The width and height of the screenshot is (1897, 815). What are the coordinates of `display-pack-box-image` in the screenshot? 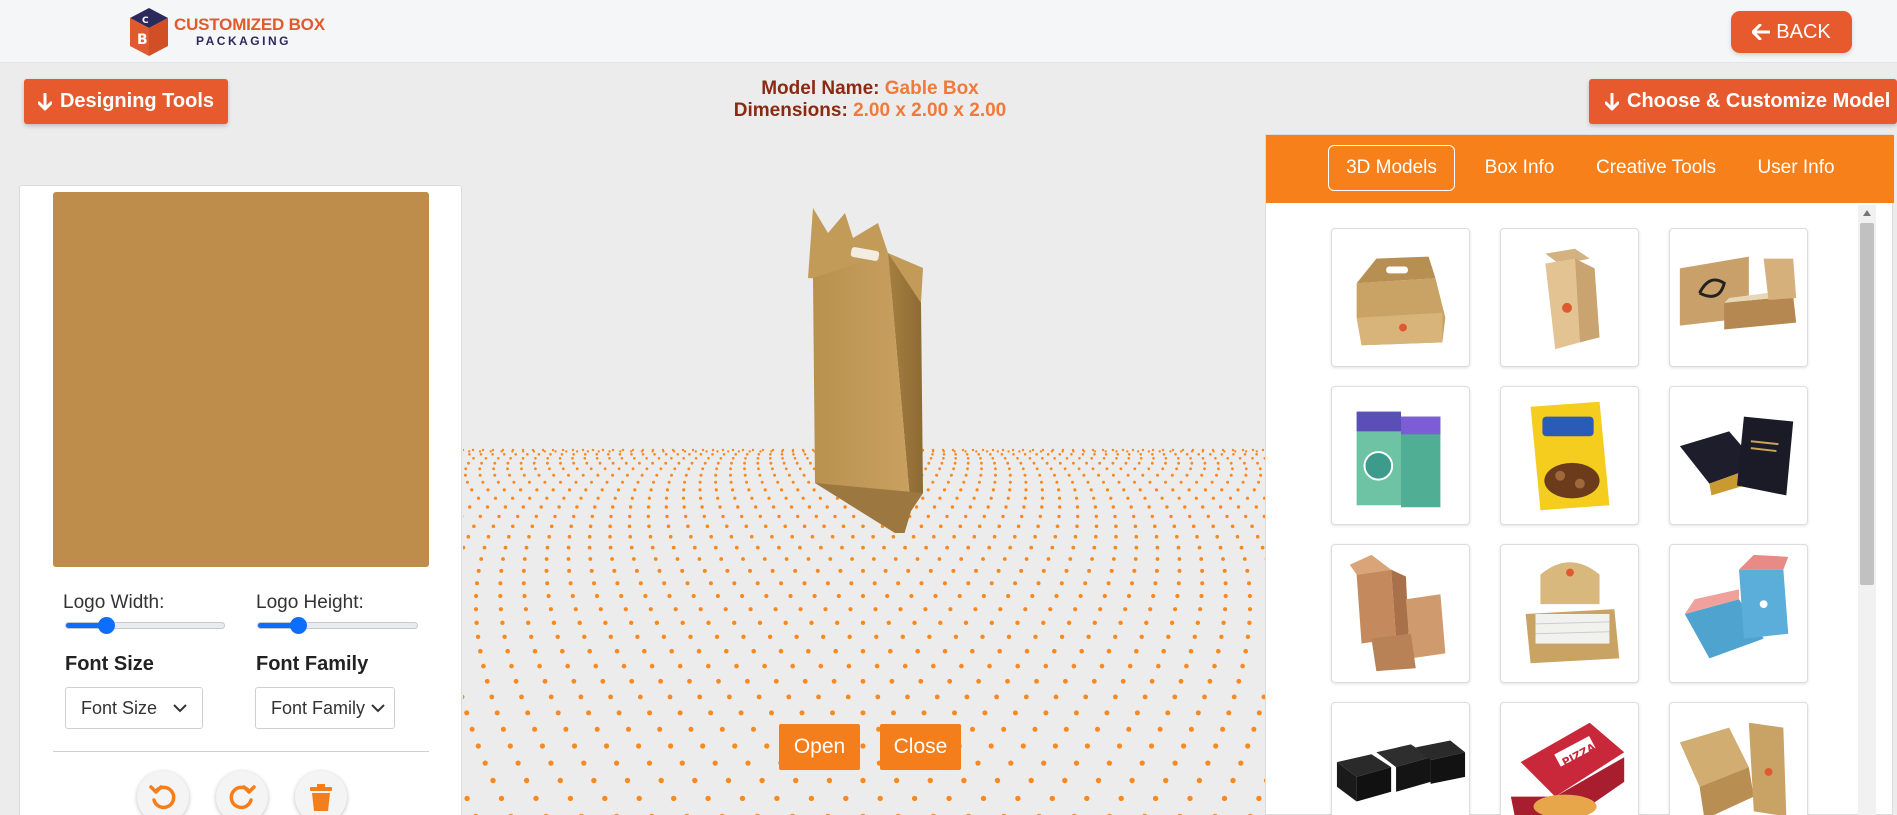 It's located at (1398, 459).